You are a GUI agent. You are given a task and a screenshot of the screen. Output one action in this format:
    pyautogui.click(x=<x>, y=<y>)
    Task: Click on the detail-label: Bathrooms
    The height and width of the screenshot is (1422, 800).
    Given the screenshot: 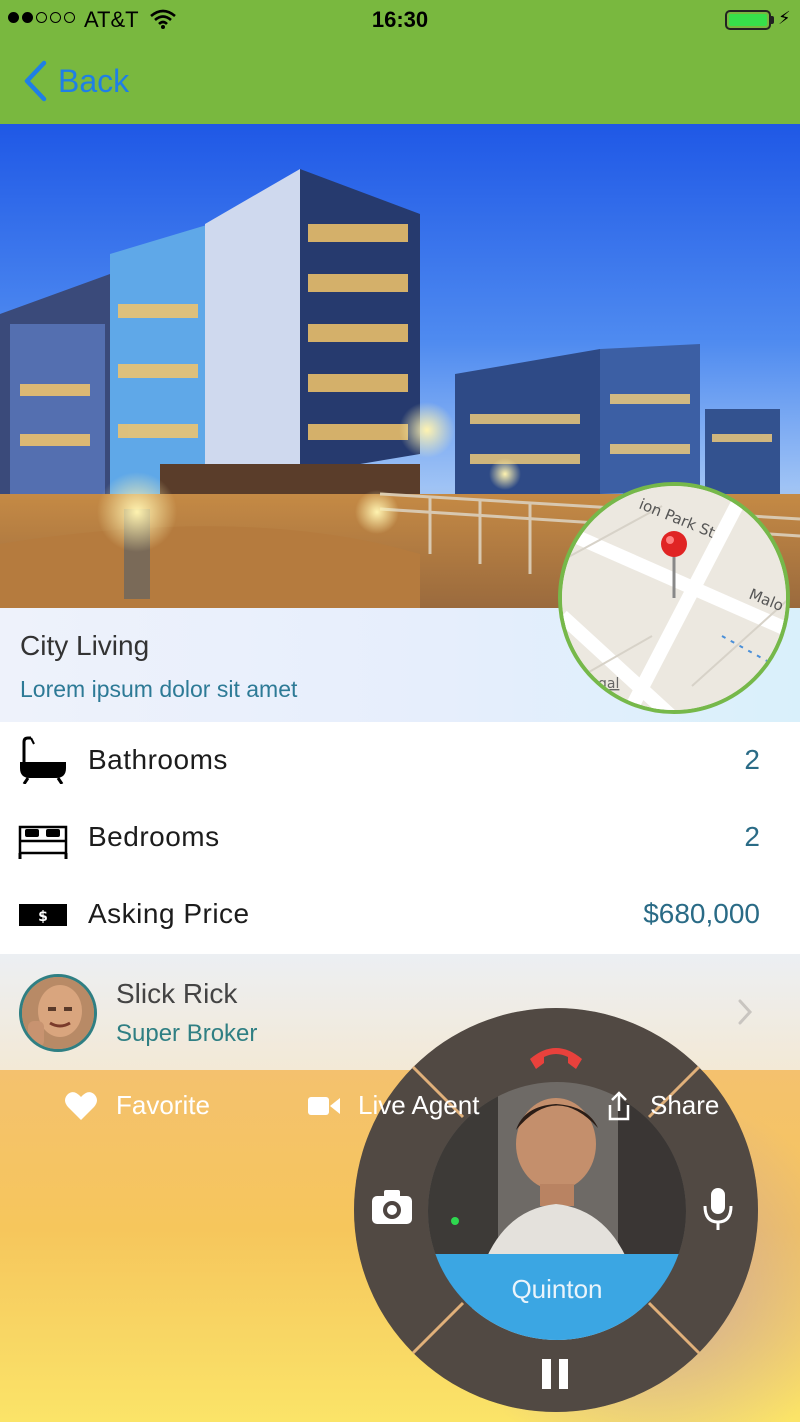 What is the action you would take?
    pyautogui.click(x=158, y=759)
    